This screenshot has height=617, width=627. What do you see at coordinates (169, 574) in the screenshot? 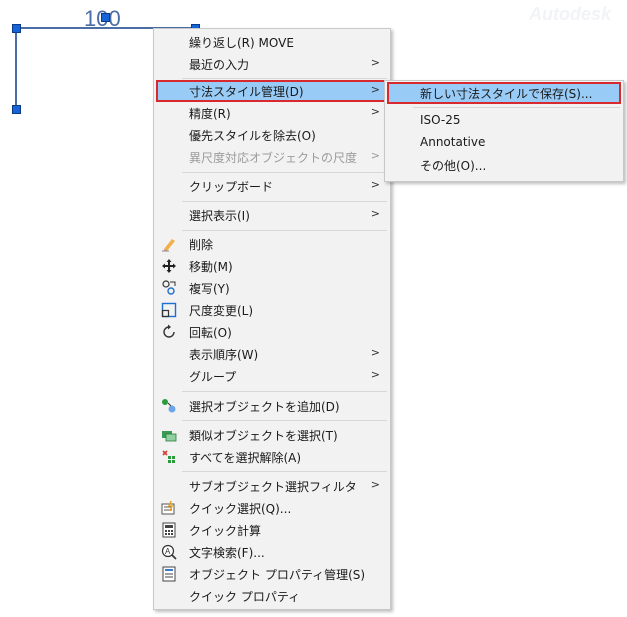
I see `properties-icon` at bounding box center [169, 574].